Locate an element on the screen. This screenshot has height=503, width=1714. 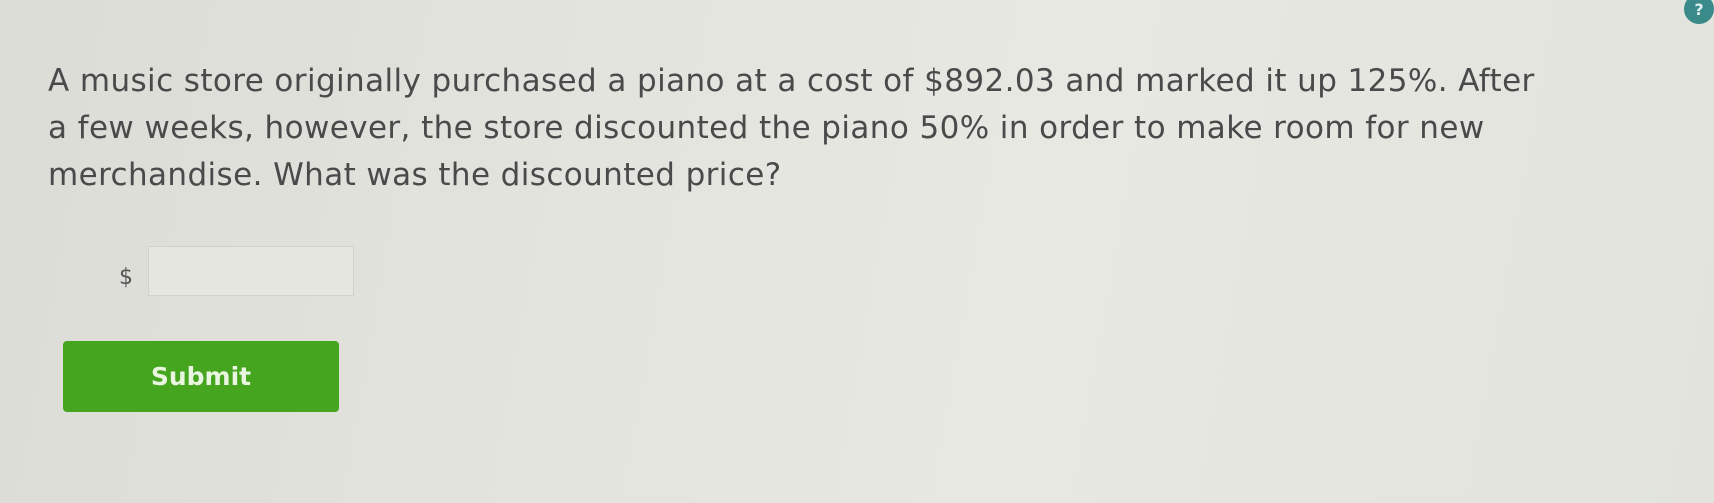
help-icon: ? is located at coordinates (1699, 12).